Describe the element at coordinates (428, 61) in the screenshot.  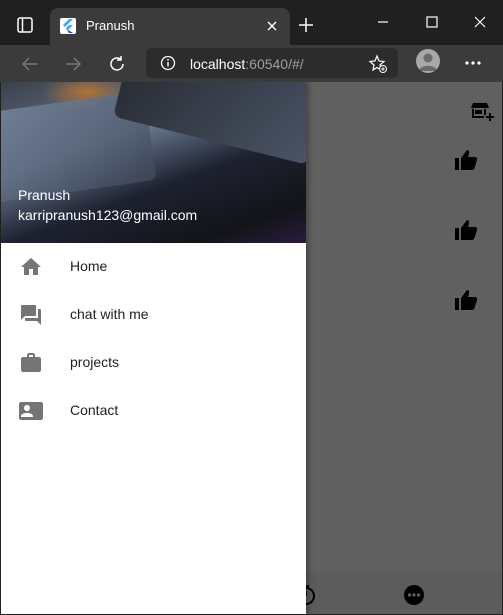
I see `profile-avatar-icon` at that location.